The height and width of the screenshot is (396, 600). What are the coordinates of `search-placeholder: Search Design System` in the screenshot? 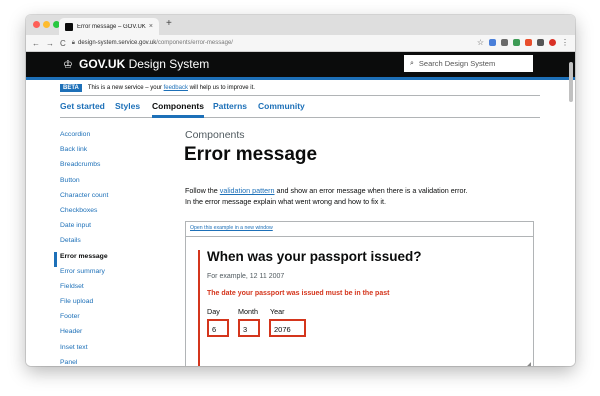 It's located at (457, 63).